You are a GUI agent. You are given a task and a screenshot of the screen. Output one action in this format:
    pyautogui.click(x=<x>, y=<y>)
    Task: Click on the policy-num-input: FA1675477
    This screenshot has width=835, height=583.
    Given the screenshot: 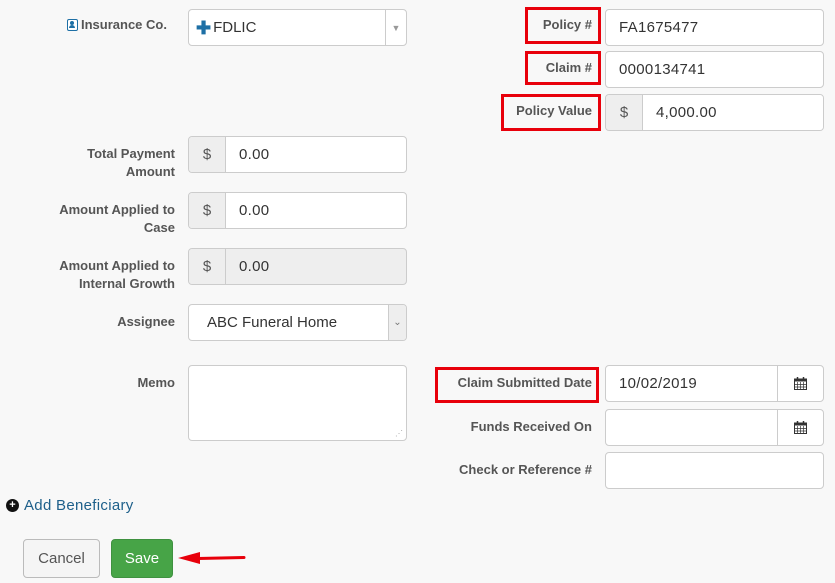 What is the action you would take?
    pyautogui.click(x=714, y=27)
    